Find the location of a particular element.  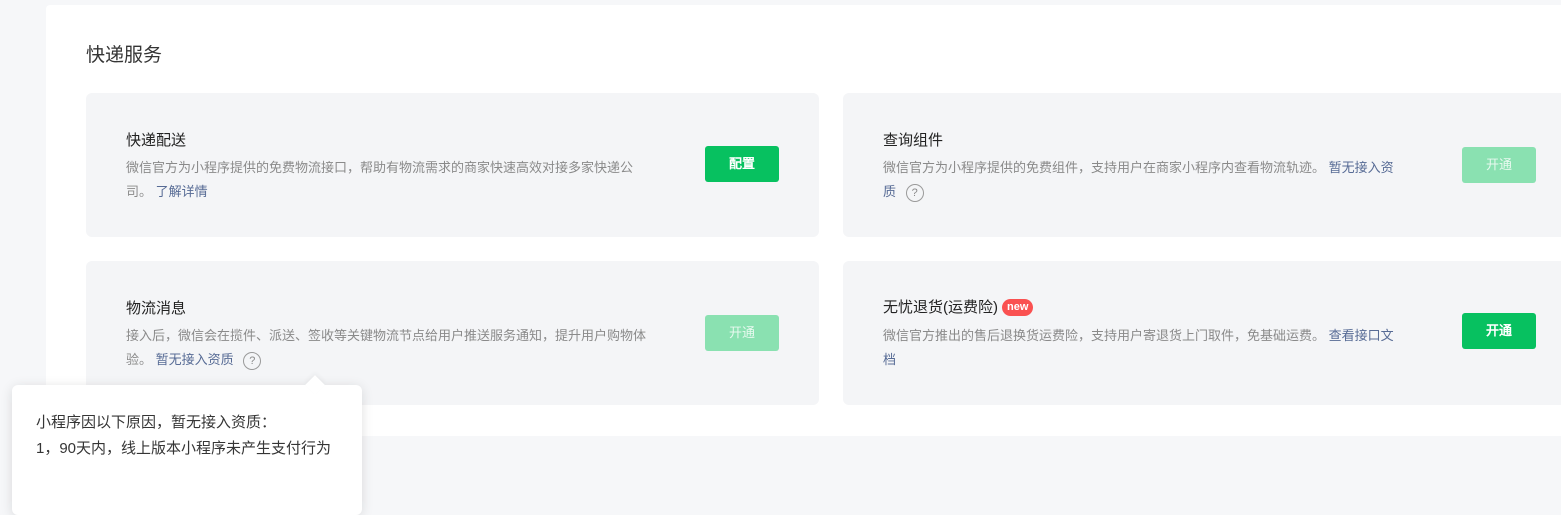

learn-more-link: 了解详情 is located at coordinates (182, 191).